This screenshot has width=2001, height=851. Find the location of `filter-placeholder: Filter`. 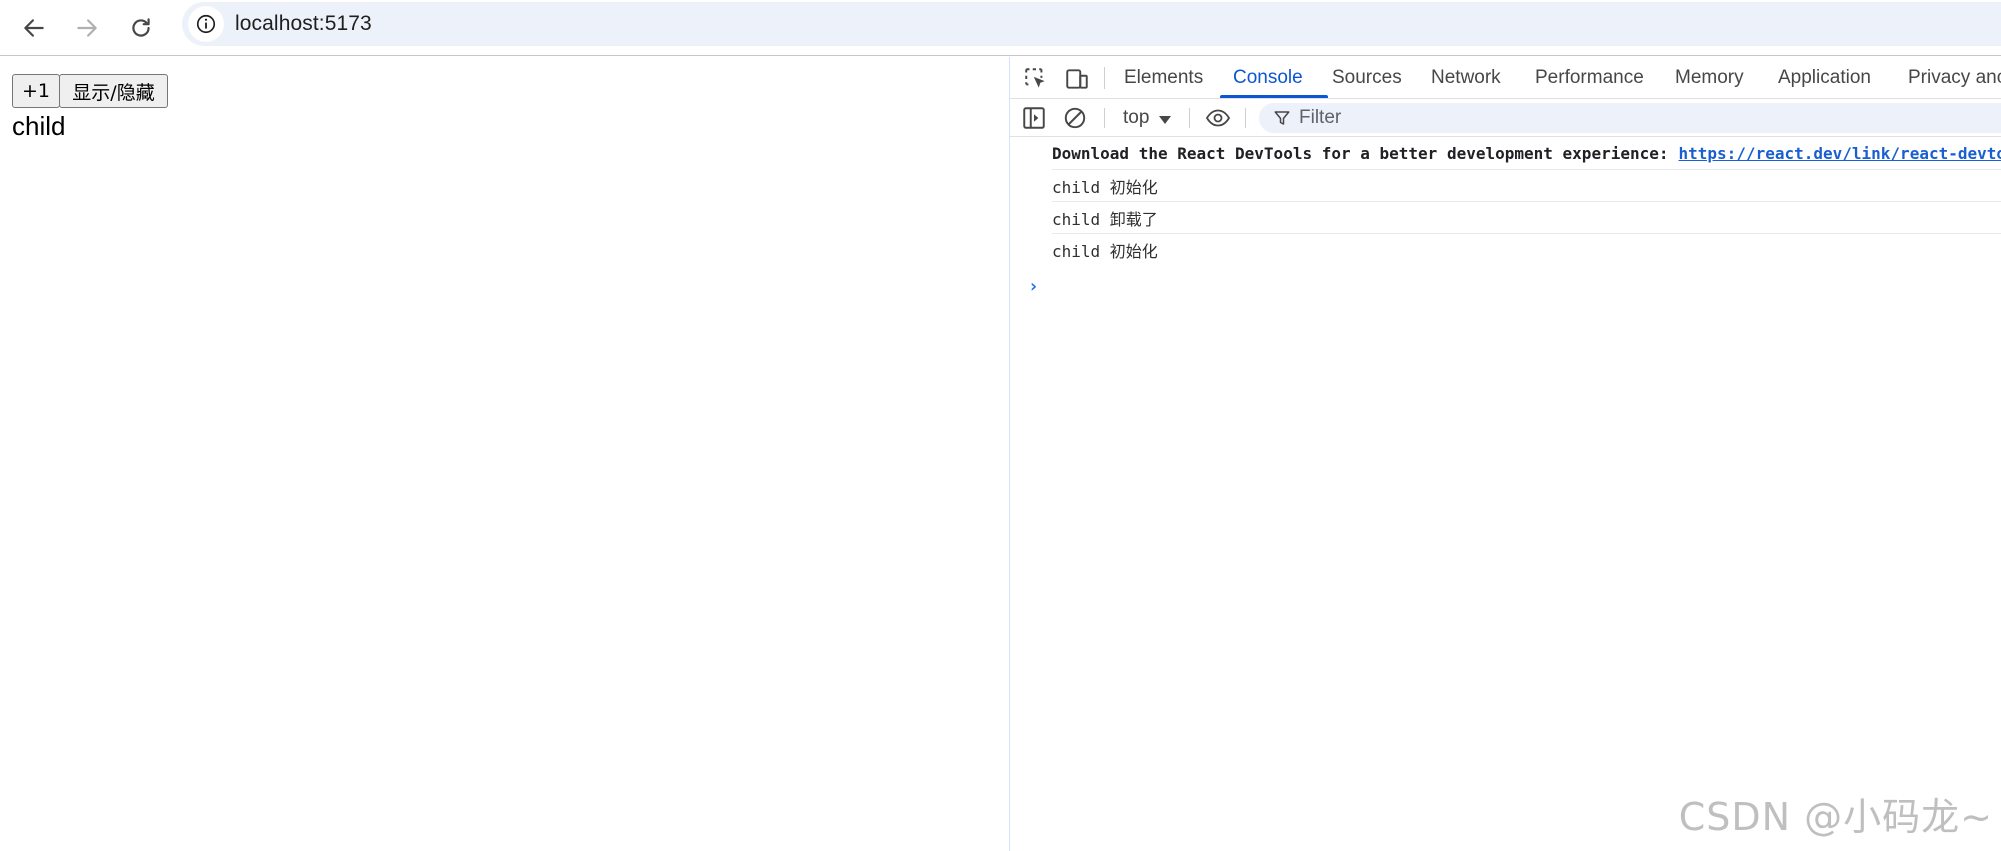

filter-placeholder: Filter is located at coordinates (1320, 117).